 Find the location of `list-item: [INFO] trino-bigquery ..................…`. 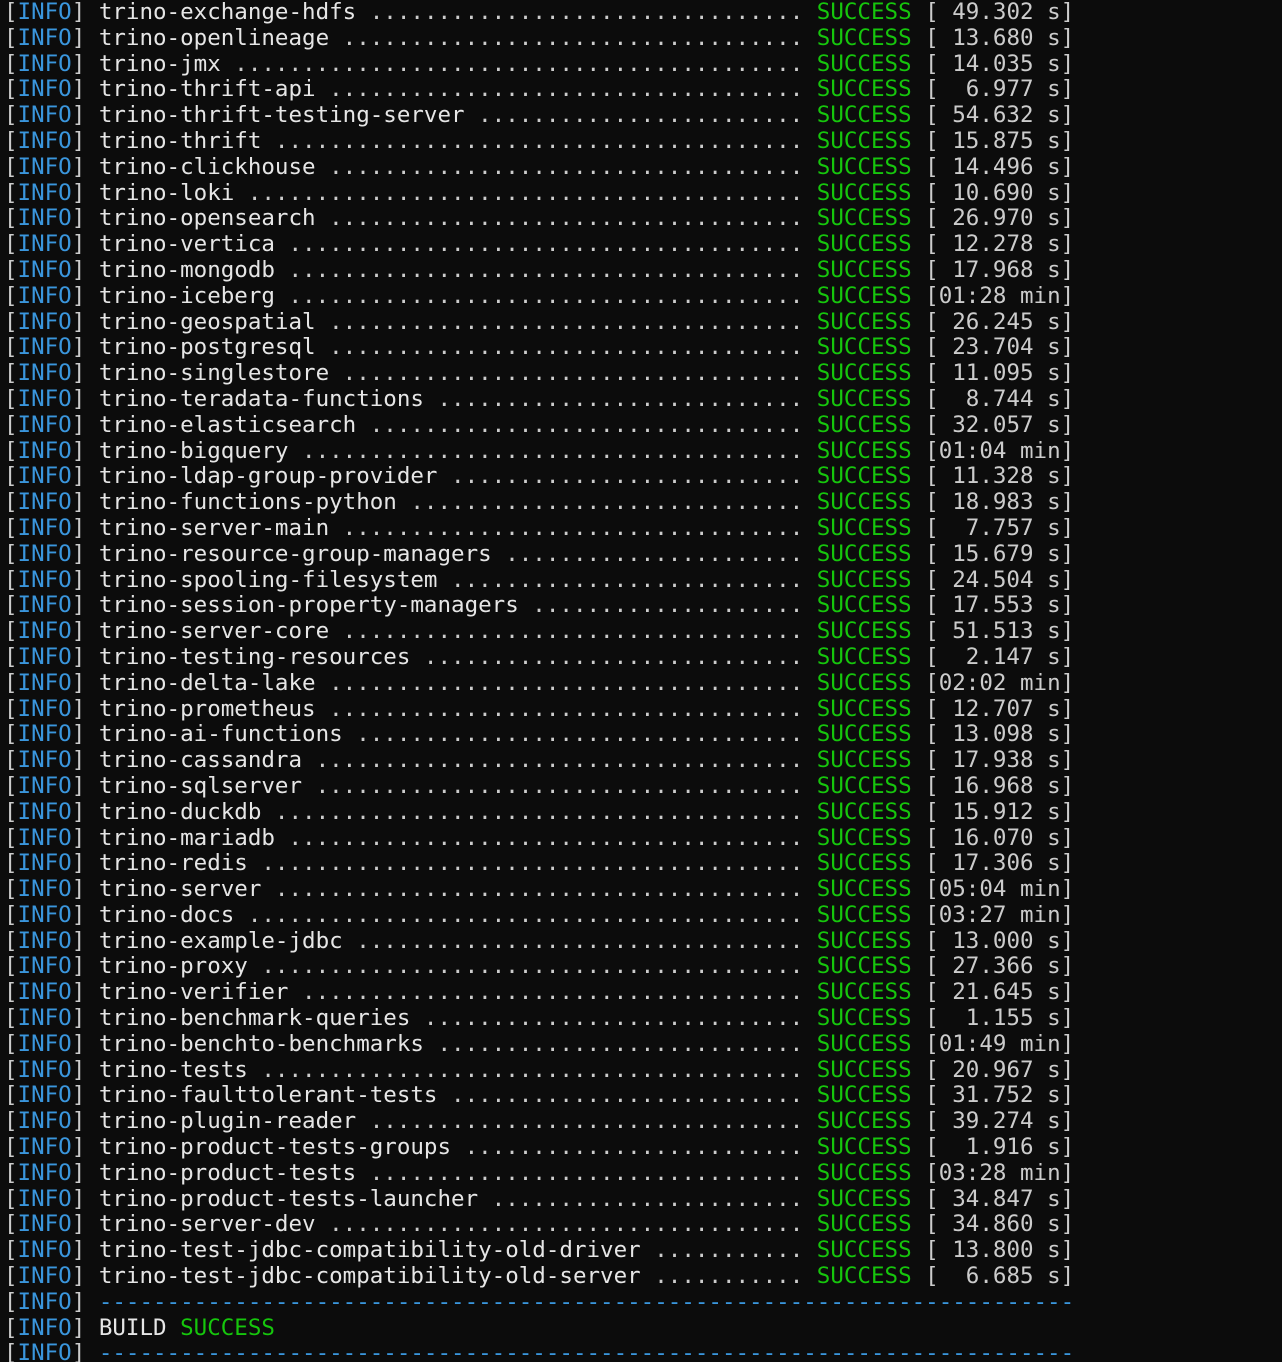

list-item: [INFO] trino-bigquery ..................… is located at coordinates (539, 450).